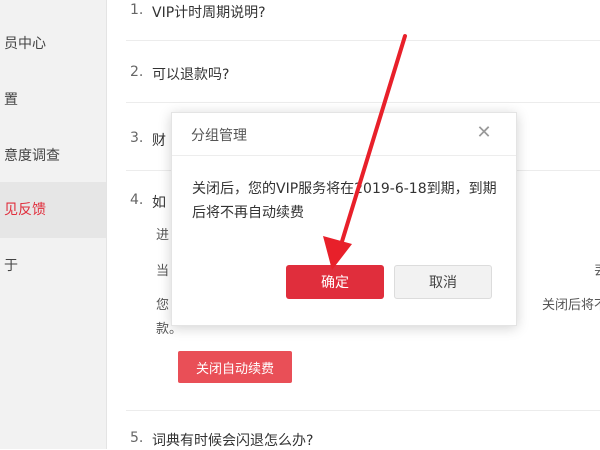 Image resolution: width=600 pixels, height=450 pixels. What do you see at coordinates (209, 13) in the screenshot?
I see `faq-question: VIP计时周期说明?` at bounding box center [209, 13].